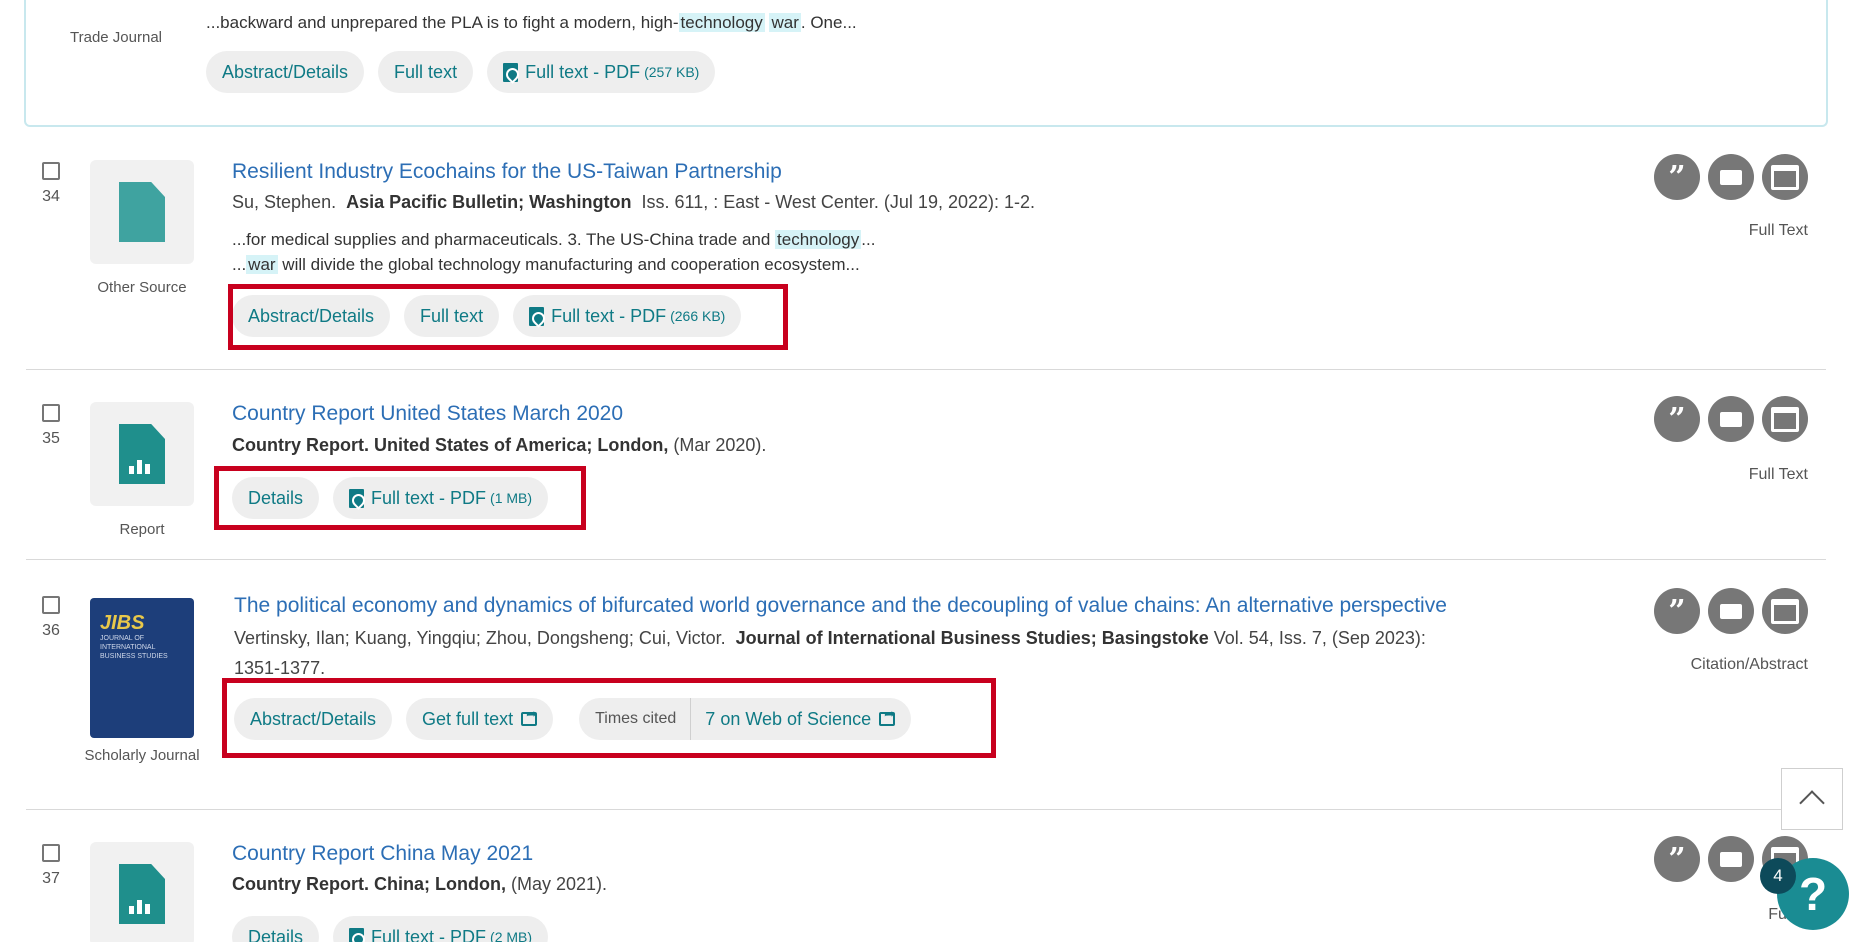  What do you see at coordinates (51, 878) in the screenshot?
I see `result-number: 37` at bounding box center [51, 878].